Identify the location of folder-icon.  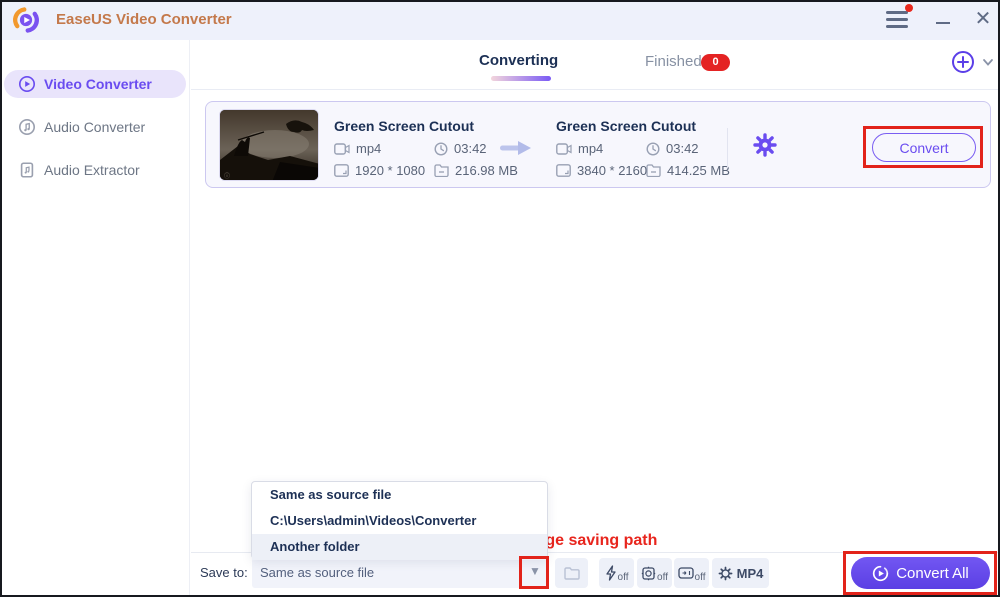
(571, 573).